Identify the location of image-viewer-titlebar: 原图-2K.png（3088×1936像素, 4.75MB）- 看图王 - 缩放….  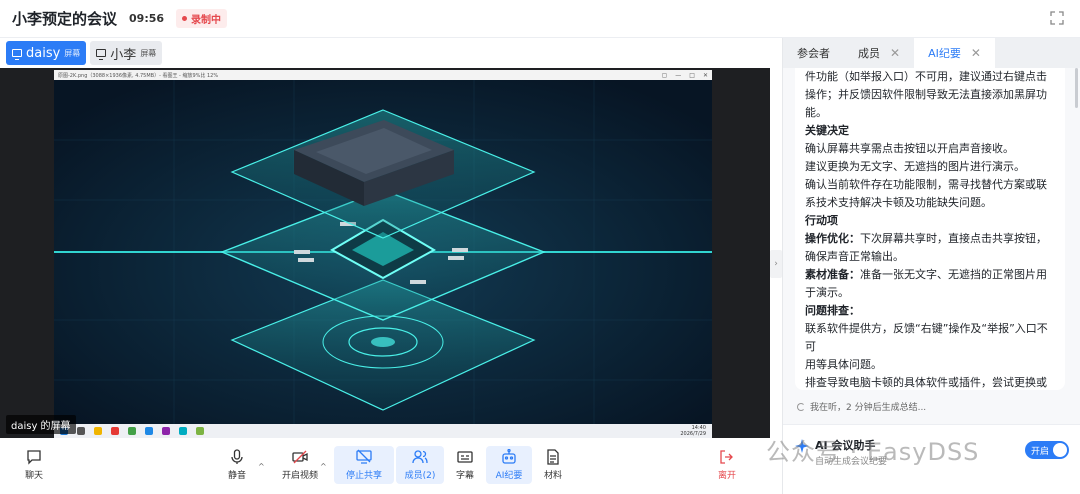
(383, 75).